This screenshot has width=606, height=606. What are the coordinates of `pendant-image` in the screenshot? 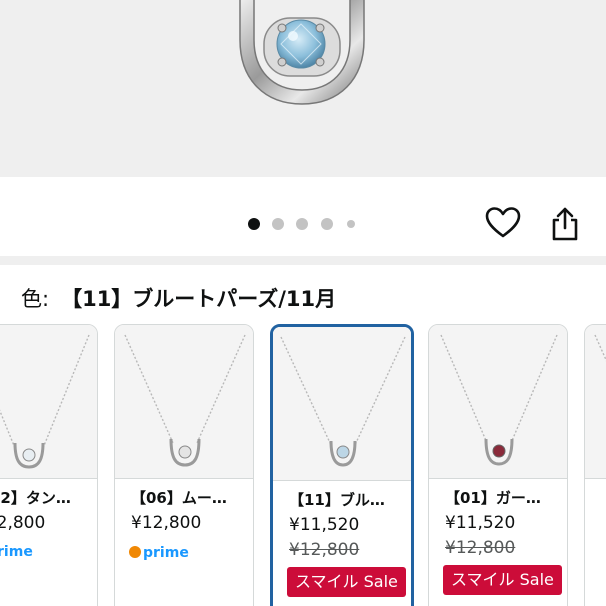 It's located at (302, 52).